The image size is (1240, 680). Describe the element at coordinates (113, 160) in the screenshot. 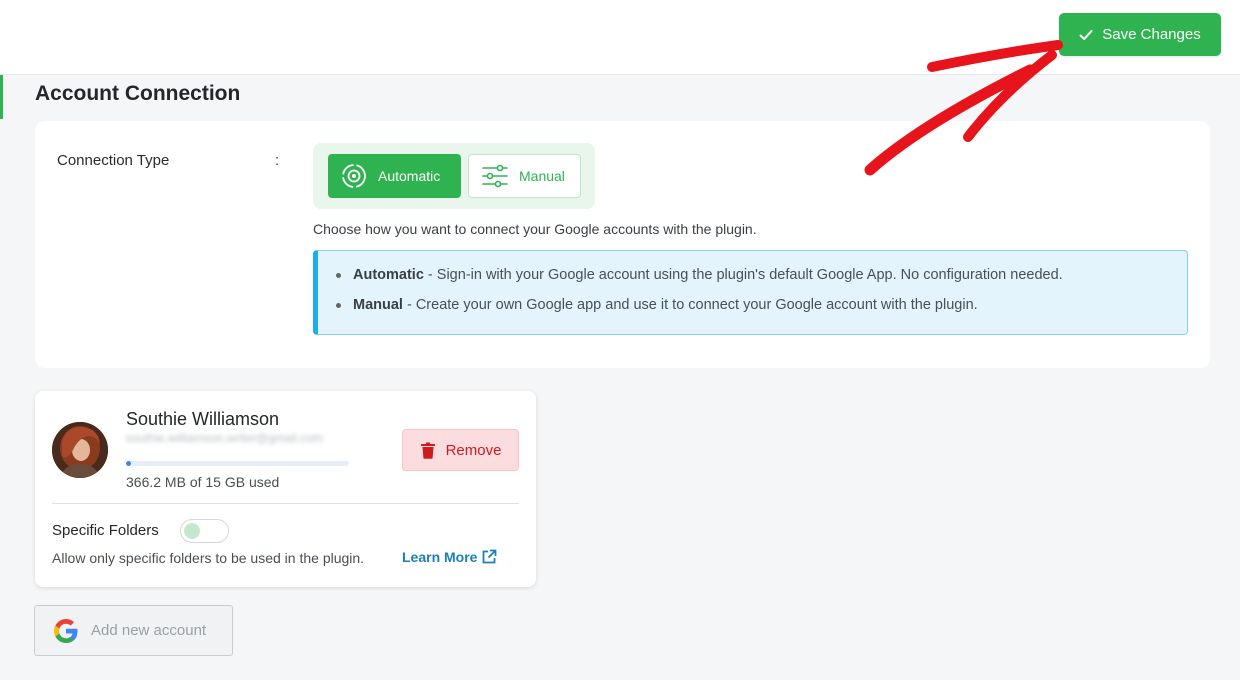

I see `connection-type-label: Connection Type` at that location.